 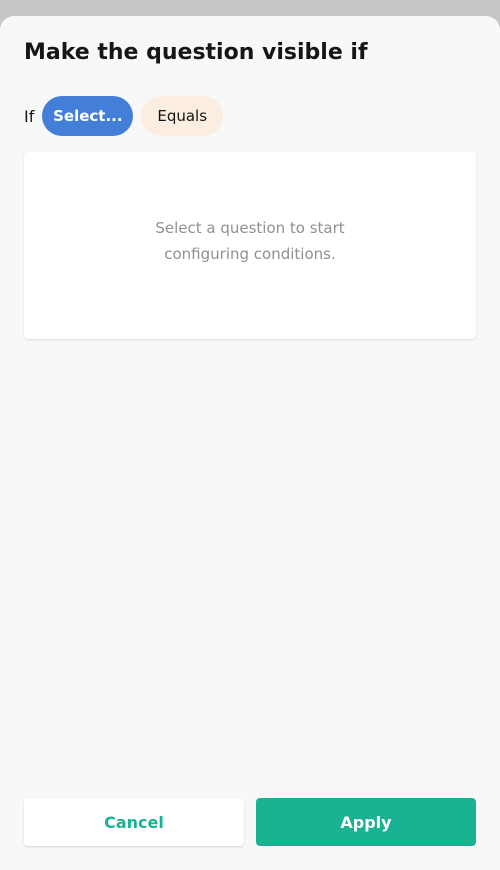 What do you see at coordinates (196, 52) in the screenshot?
I see `dialog-title: Make the question visible if` at bounding box center [196, 52].